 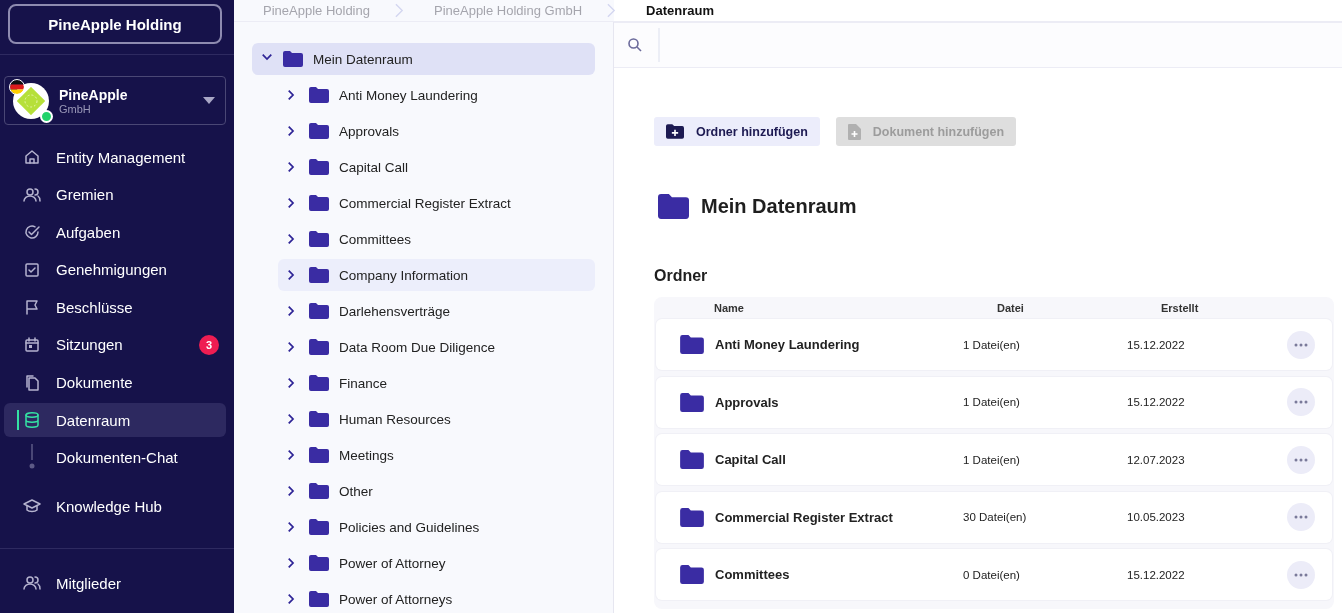 I want to click on tree-item: Power of Attorneys, so click(x=436, y=598).